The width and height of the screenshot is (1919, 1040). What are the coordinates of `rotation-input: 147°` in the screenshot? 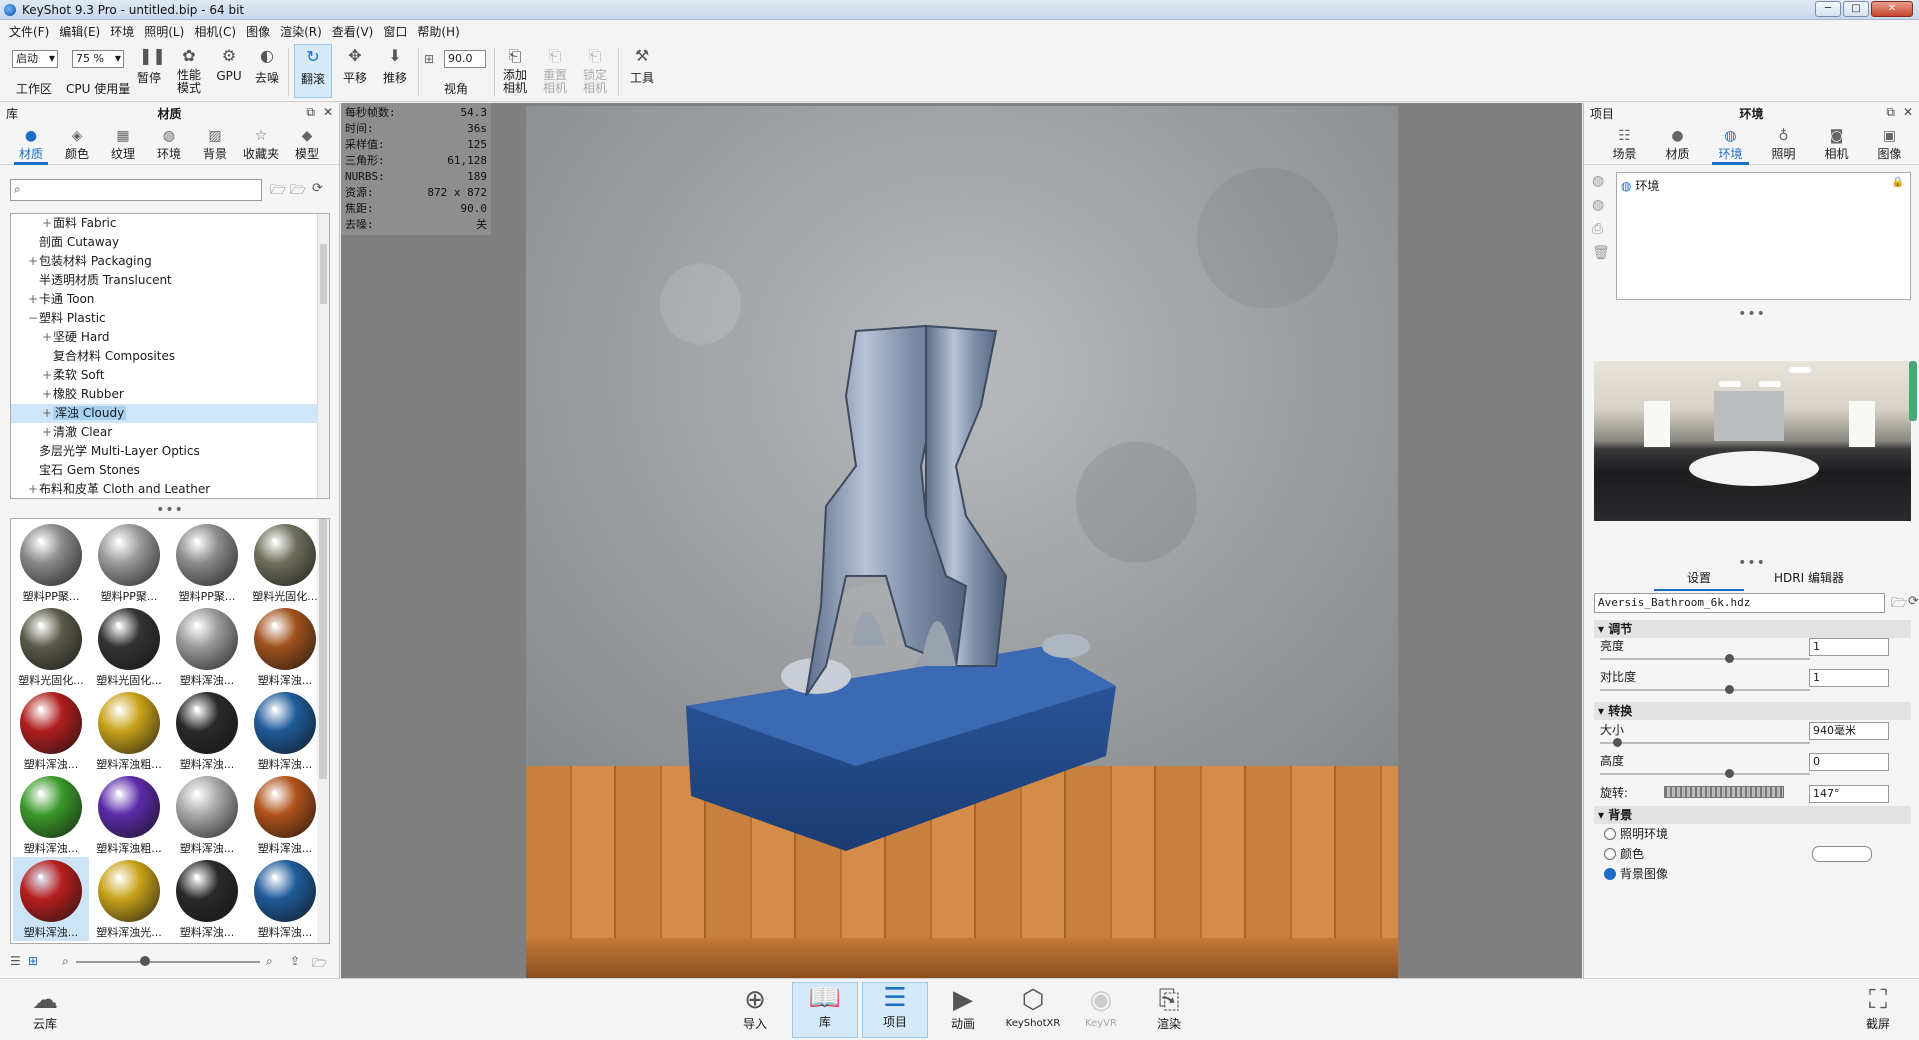 It's located at (1849, 794).